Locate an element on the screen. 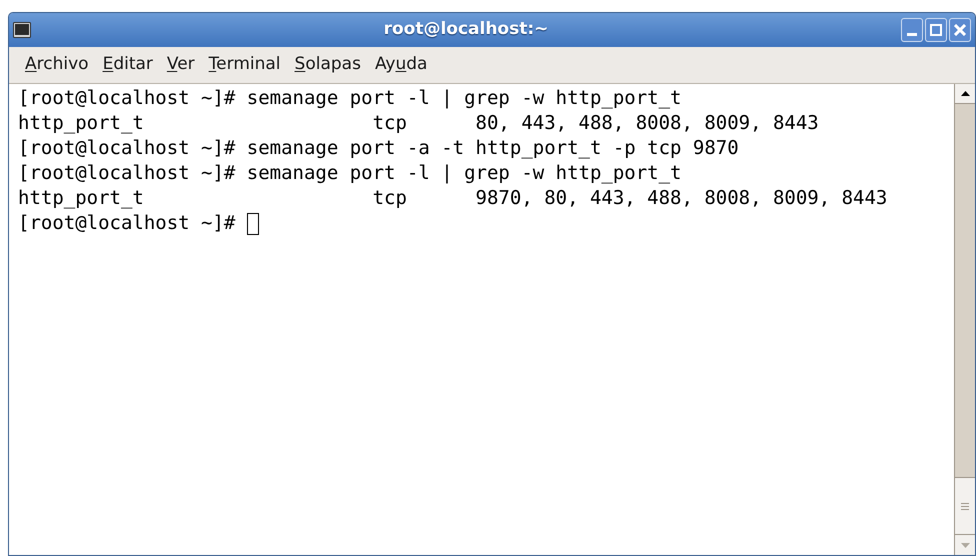 The height and width of the screenshot is (556, 976). down-arrow-icon is located at coordinates (965, 545).